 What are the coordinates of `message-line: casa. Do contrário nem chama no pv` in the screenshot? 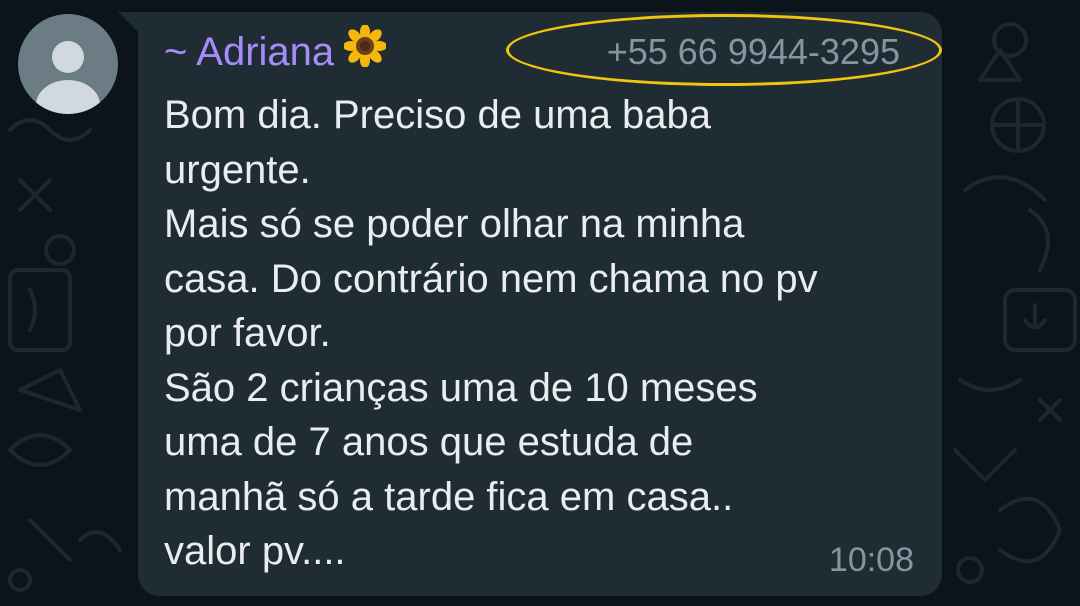 It's located at (491, 278).